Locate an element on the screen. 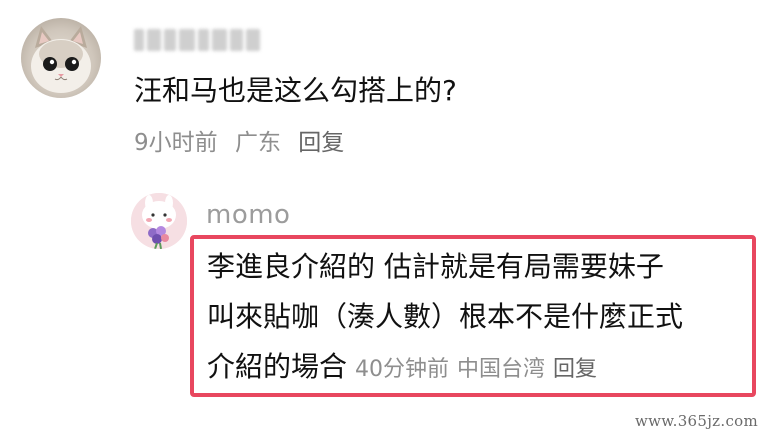 Image resolution: width=766 pixels, height=440 pixels. reply-location: 中国台湾 is located at coordinates (501, 369).